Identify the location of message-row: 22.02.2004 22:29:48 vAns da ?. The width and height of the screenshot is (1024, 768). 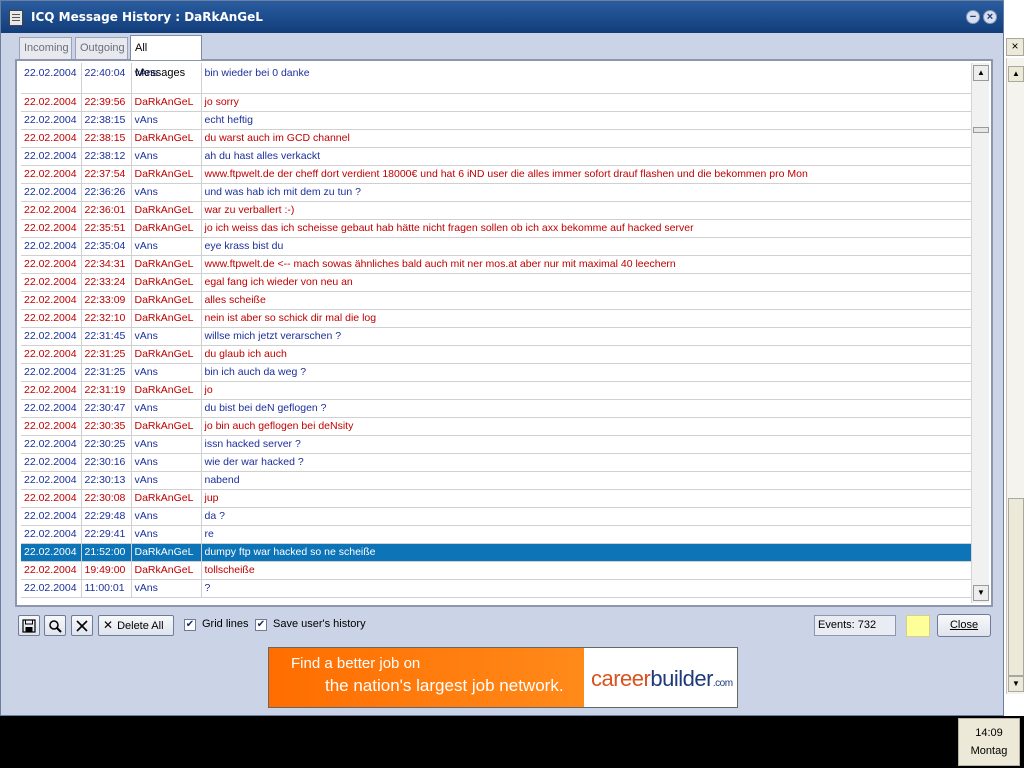
(497, 516).